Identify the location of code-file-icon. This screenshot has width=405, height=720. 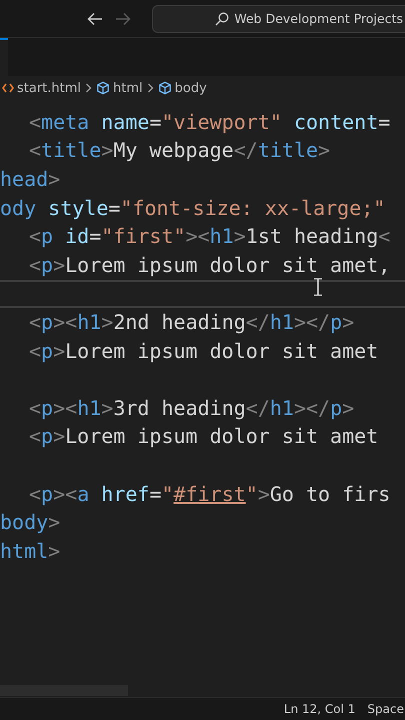
(8, 88).